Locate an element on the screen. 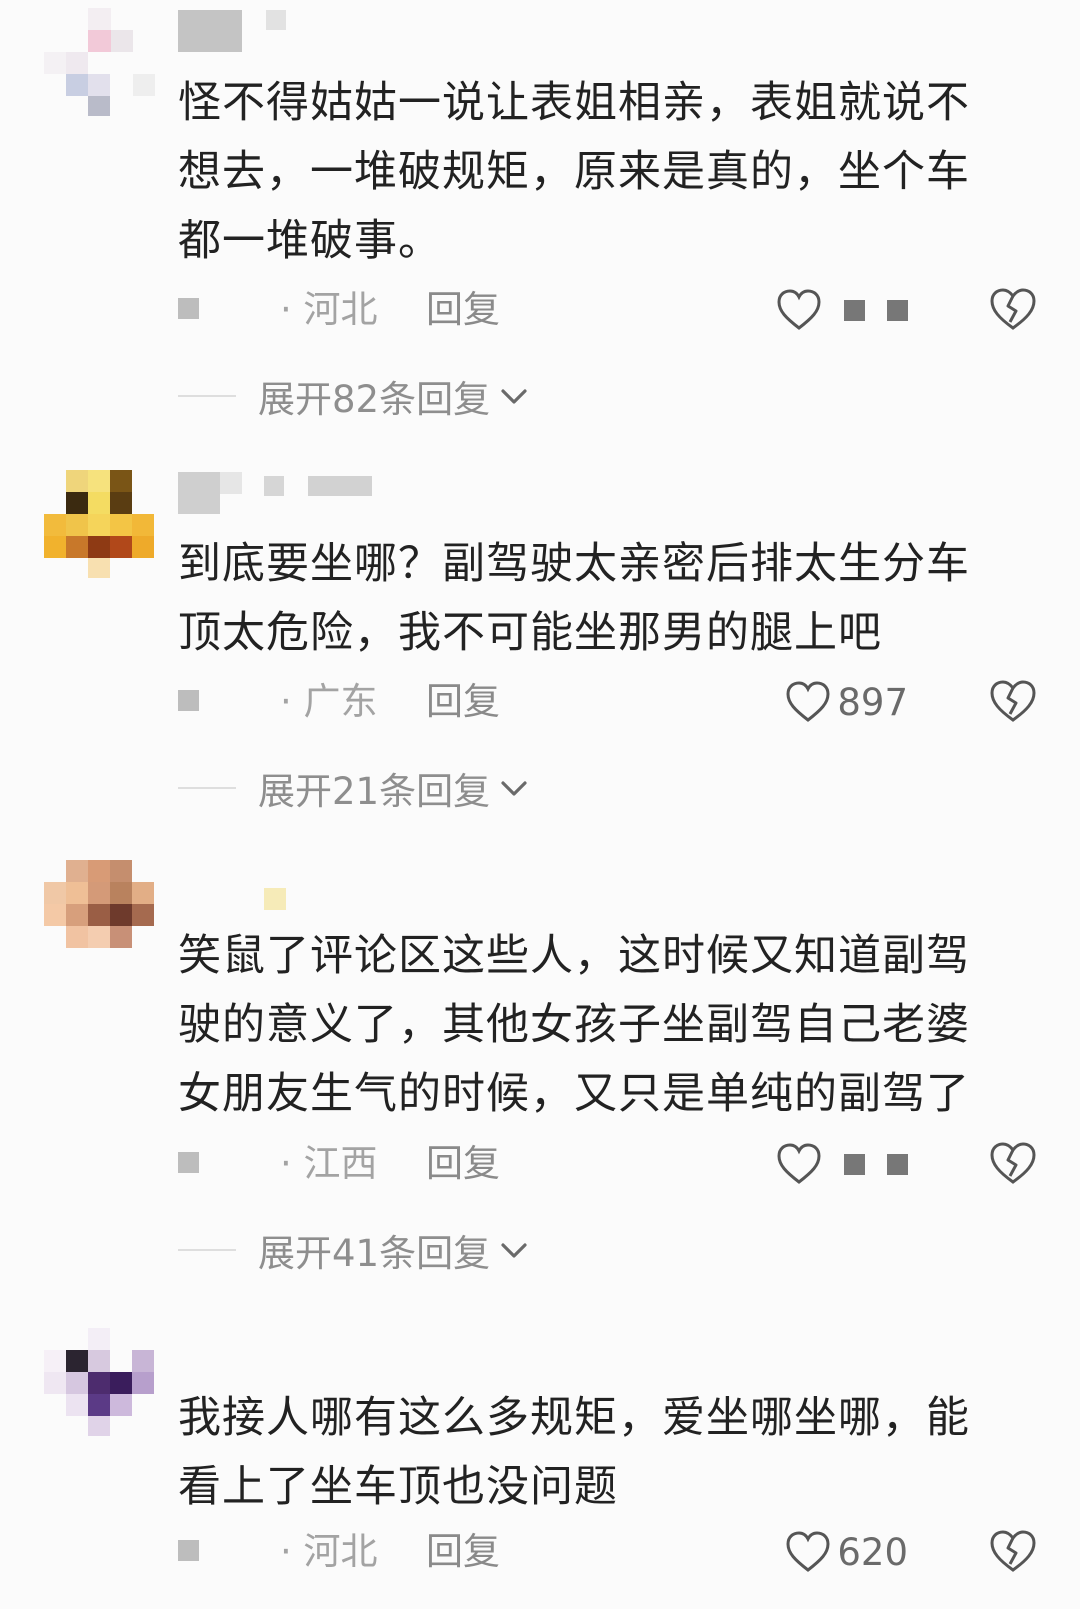 This screenshot has width=1080, height=1609. like-button: 620 is located at coordinates (846, 1552).